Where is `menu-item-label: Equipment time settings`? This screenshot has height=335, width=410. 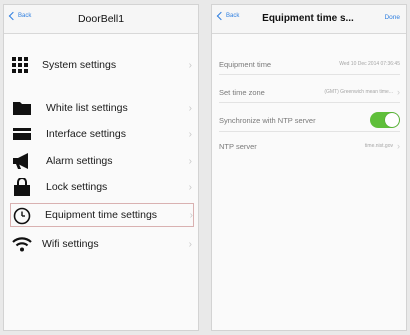
menu-item-label: Equipment time settings is located at coordinates (101, 215).